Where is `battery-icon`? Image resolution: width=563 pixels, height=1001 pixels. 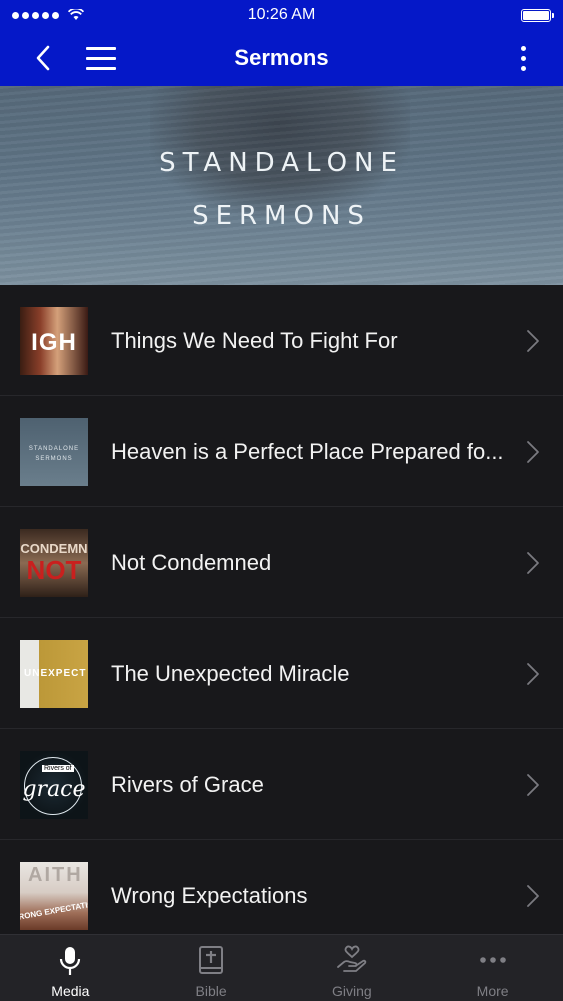
battery-icon is located at coordinates (537, 15).